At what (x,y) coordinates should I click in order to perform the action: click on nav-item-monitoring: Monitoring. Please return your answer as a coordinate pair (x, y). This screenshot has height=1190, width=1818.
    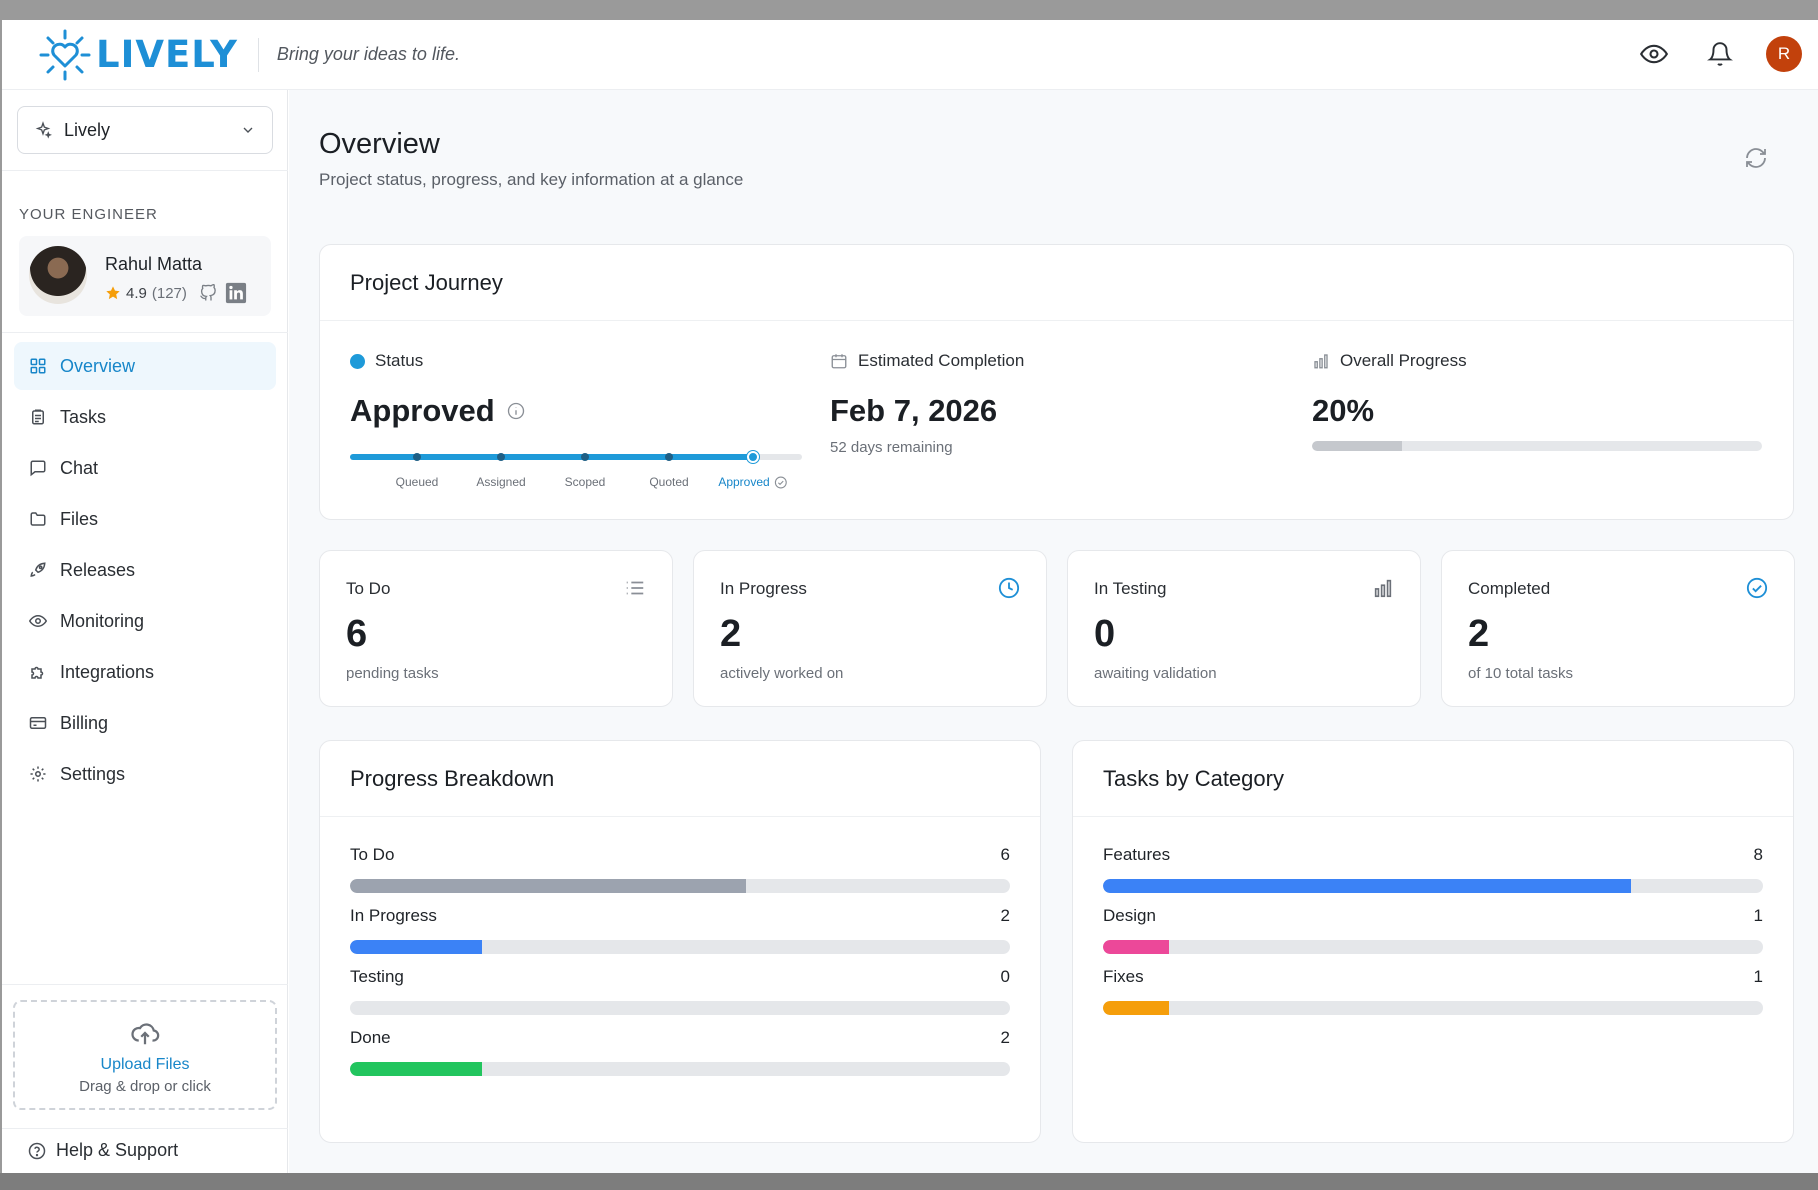
    Looking at the image, I should click on (145, 621).